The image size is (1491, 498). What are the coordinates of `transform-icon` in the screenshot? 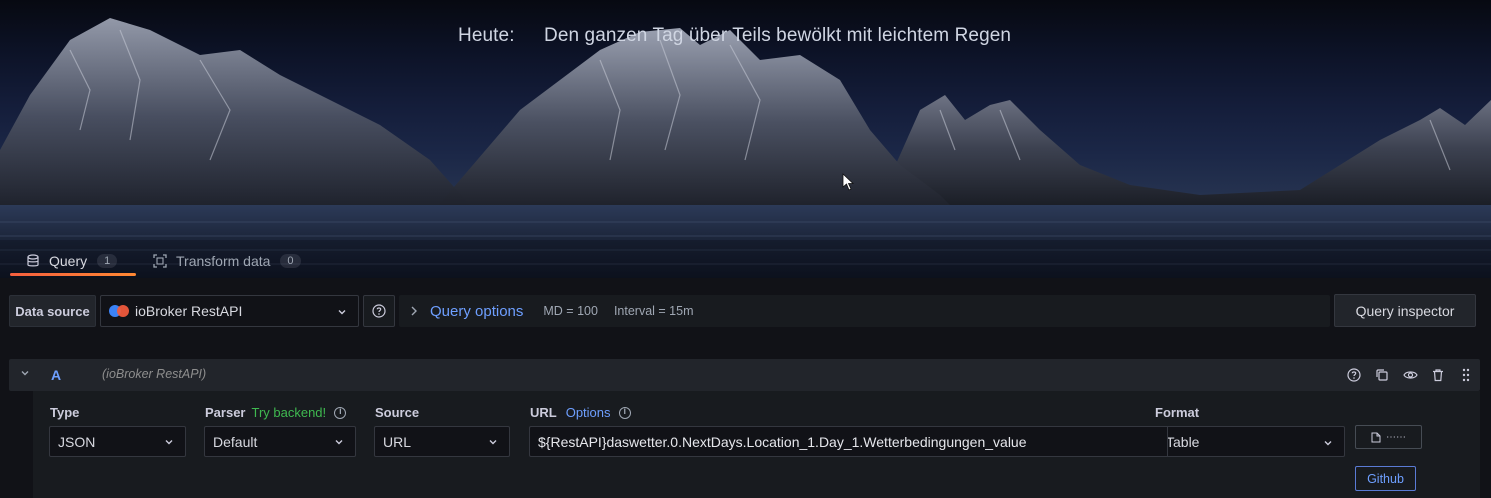 It's located at (160, 261).